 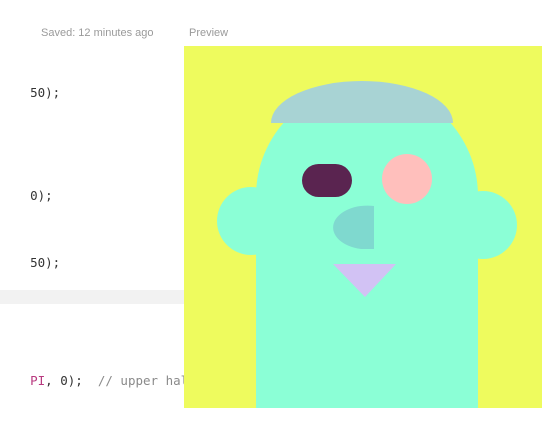 I want to click on left-eye, so click(x=327, y=180).